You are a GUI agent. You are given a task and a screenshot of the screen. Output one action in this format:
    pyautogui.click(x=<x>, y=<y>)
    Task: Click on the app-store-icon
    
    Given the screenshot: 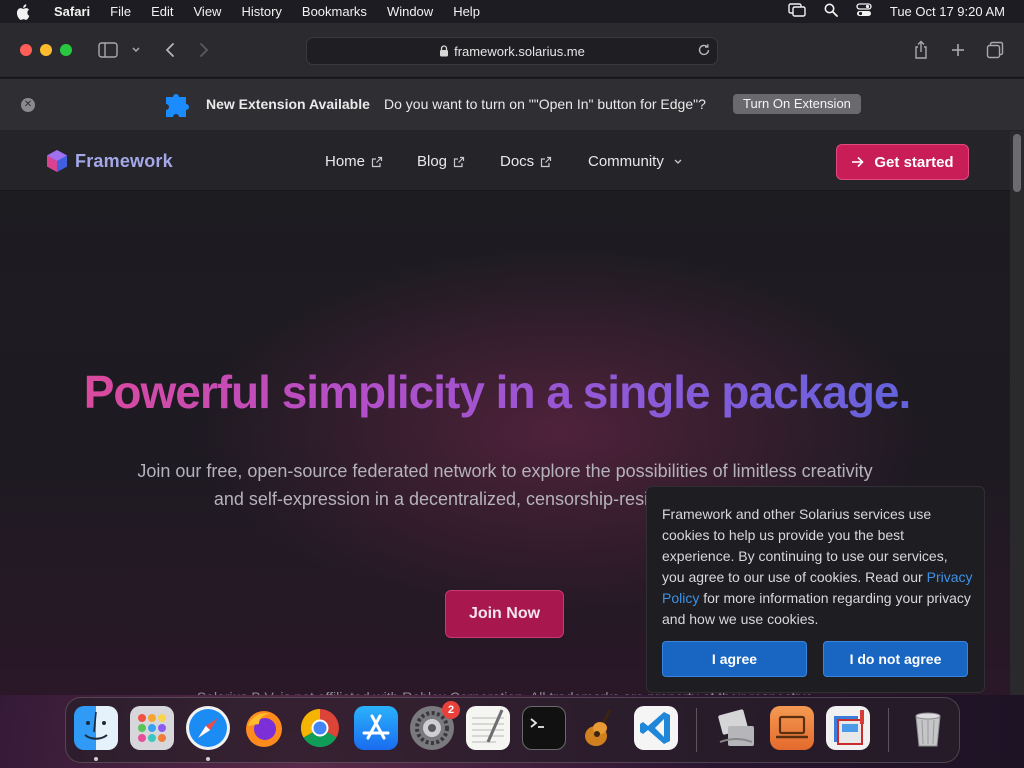 What is the action you would take?
    pyautogui.click(x=376, y=728)
    